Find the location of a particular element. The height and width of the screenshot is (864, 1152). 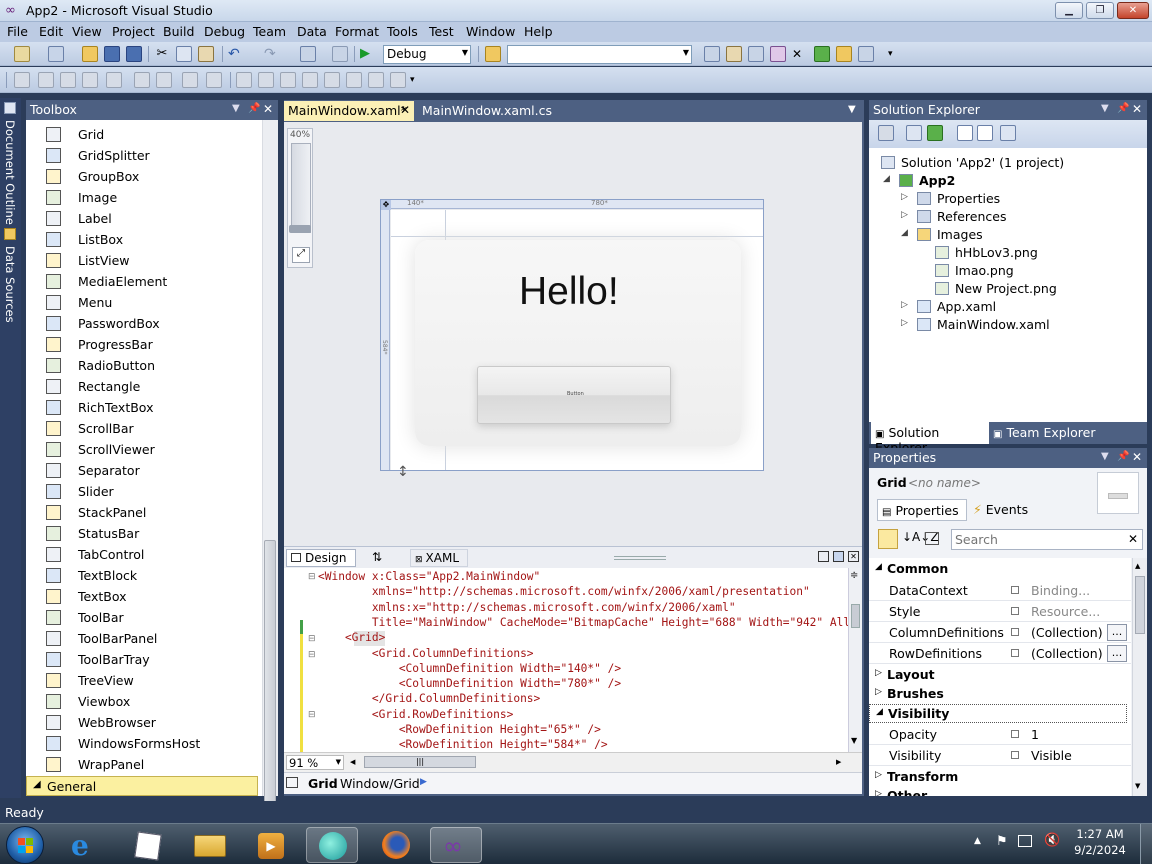

toolbox-item-gridsplitter: GridSplitter is located at coordinates (144, 155).